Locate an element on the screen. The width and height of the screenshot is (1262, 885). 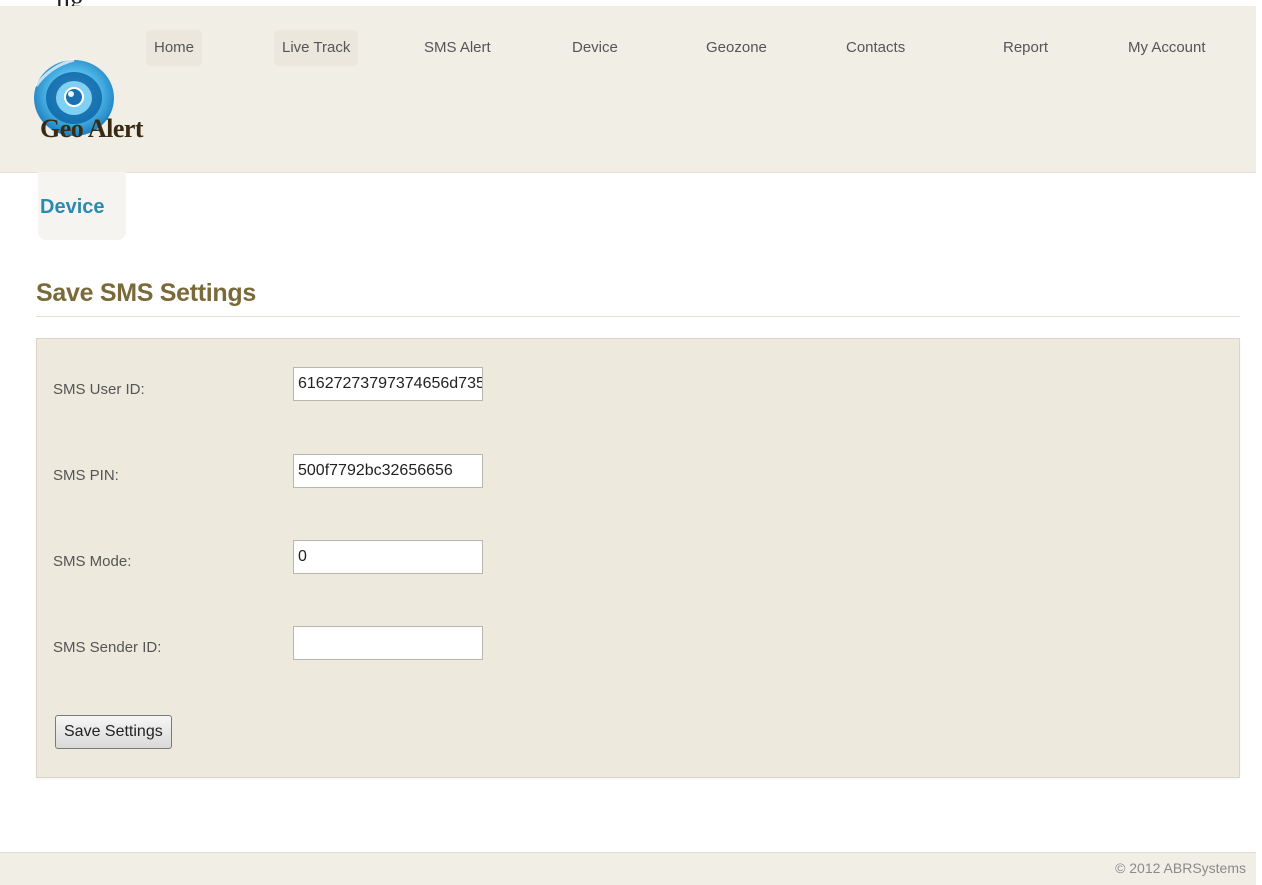
copyright-text: © 2012 ABRSystems is located at coordinates (1180, 868).